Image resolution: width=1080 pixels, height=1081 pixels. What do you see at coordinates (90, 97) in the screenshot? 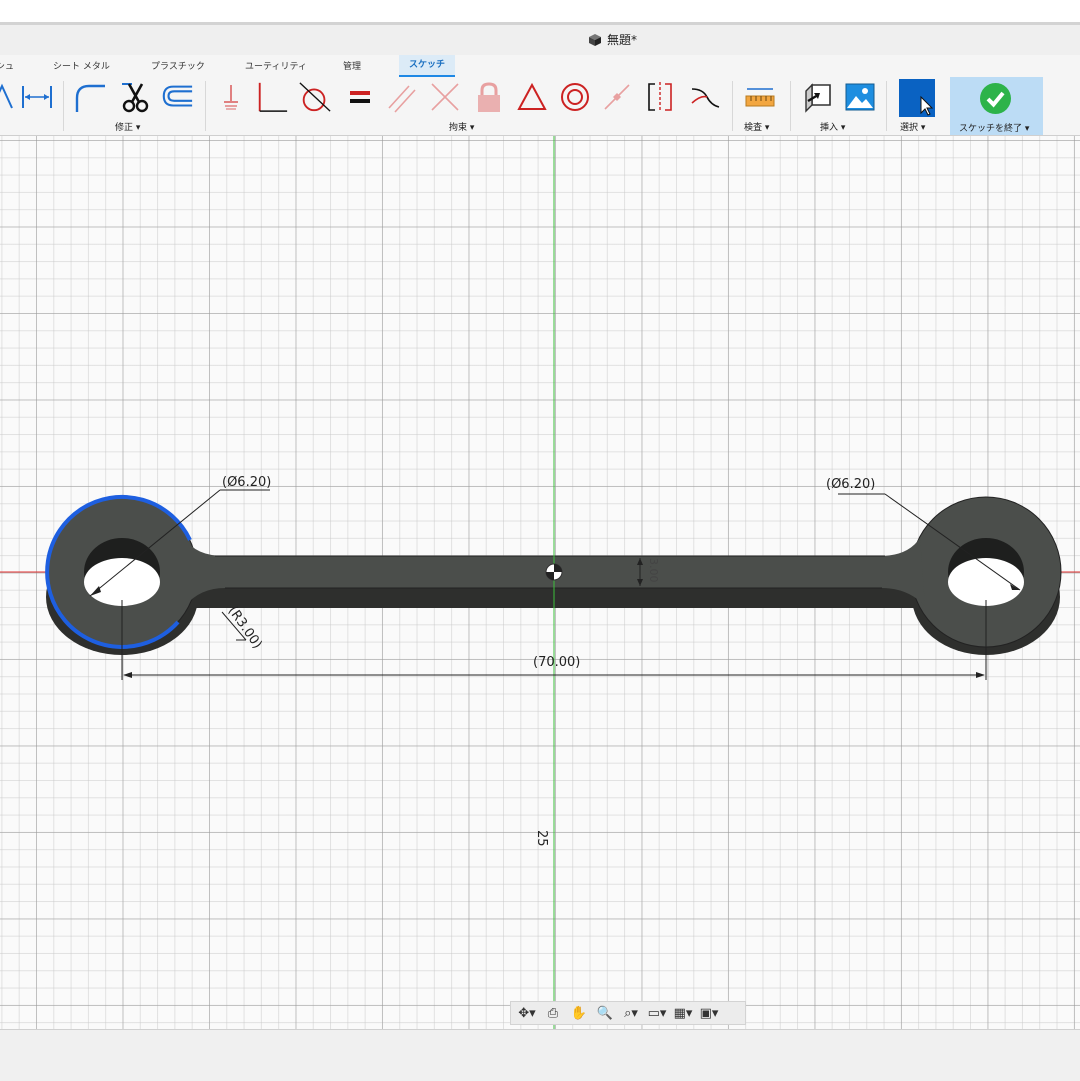
I see `fillet-icon` at bounding box center [90, 97].